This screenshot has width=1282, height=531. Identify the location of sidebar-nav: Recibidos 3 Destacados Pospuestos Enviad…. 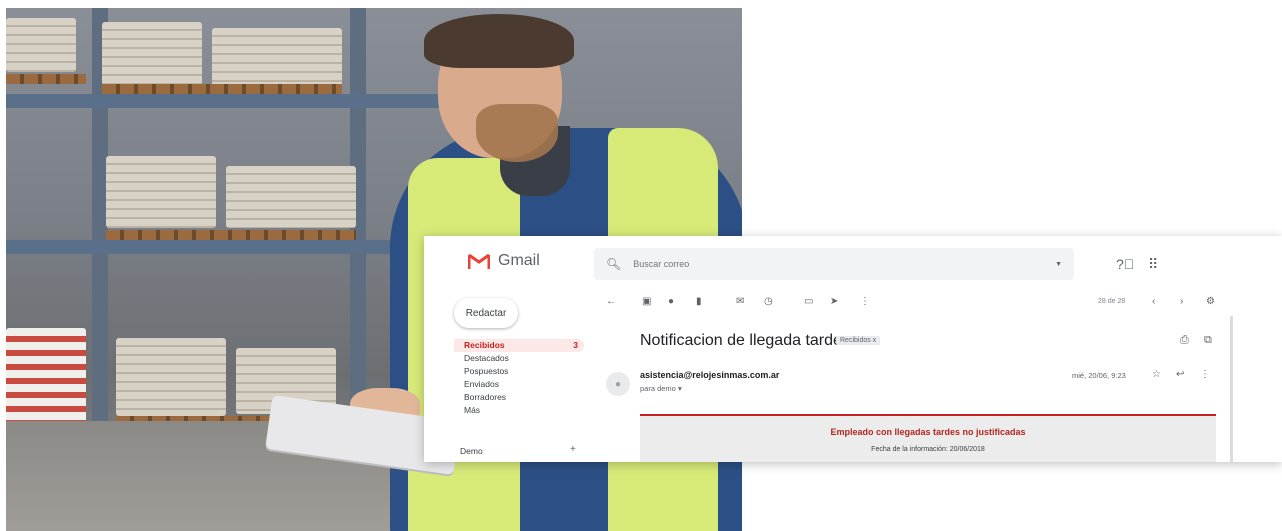
(519, 378).